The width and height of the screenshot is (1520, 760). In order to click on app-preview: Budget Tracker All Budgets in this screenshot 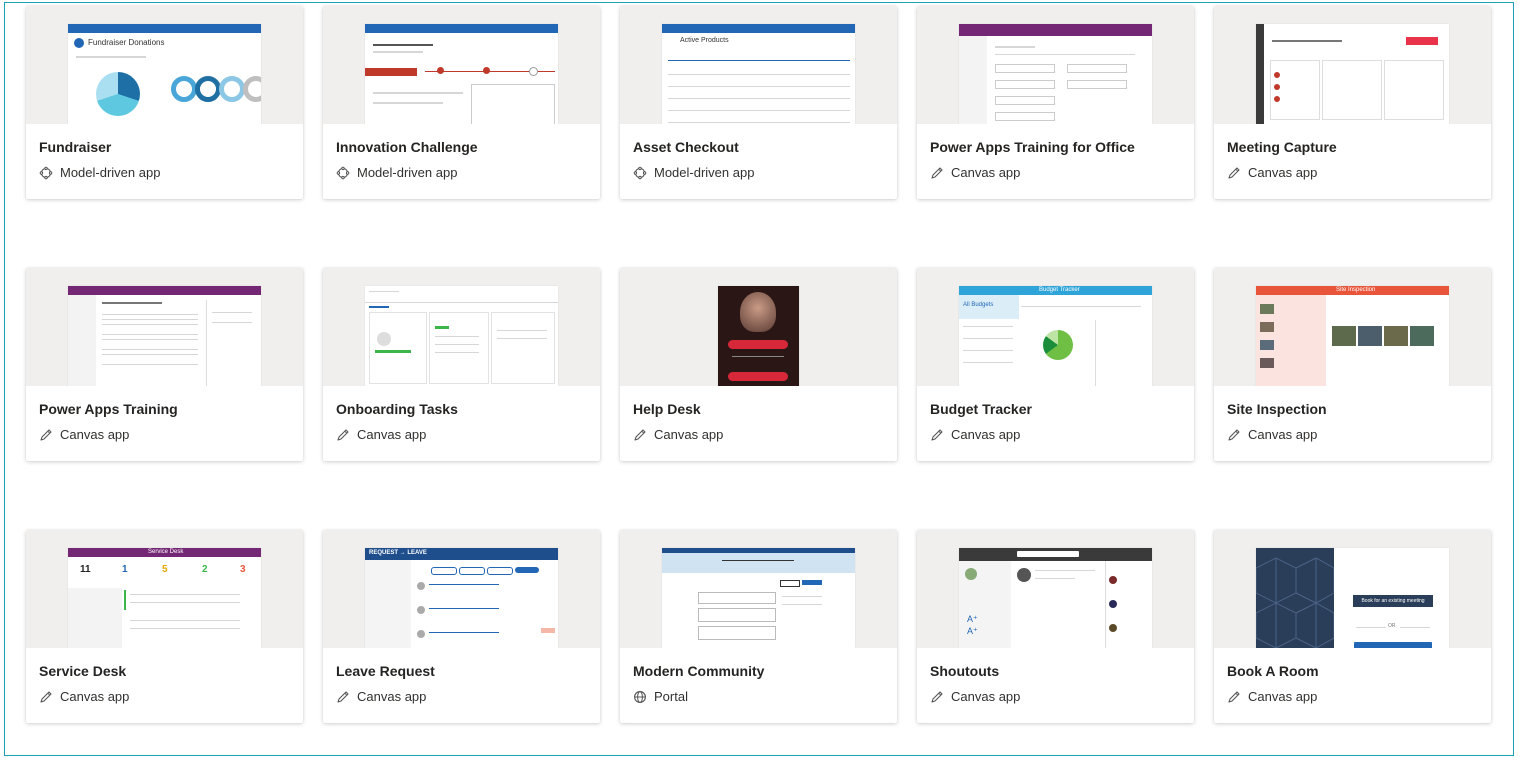, I will do `click(1055, 336)`.